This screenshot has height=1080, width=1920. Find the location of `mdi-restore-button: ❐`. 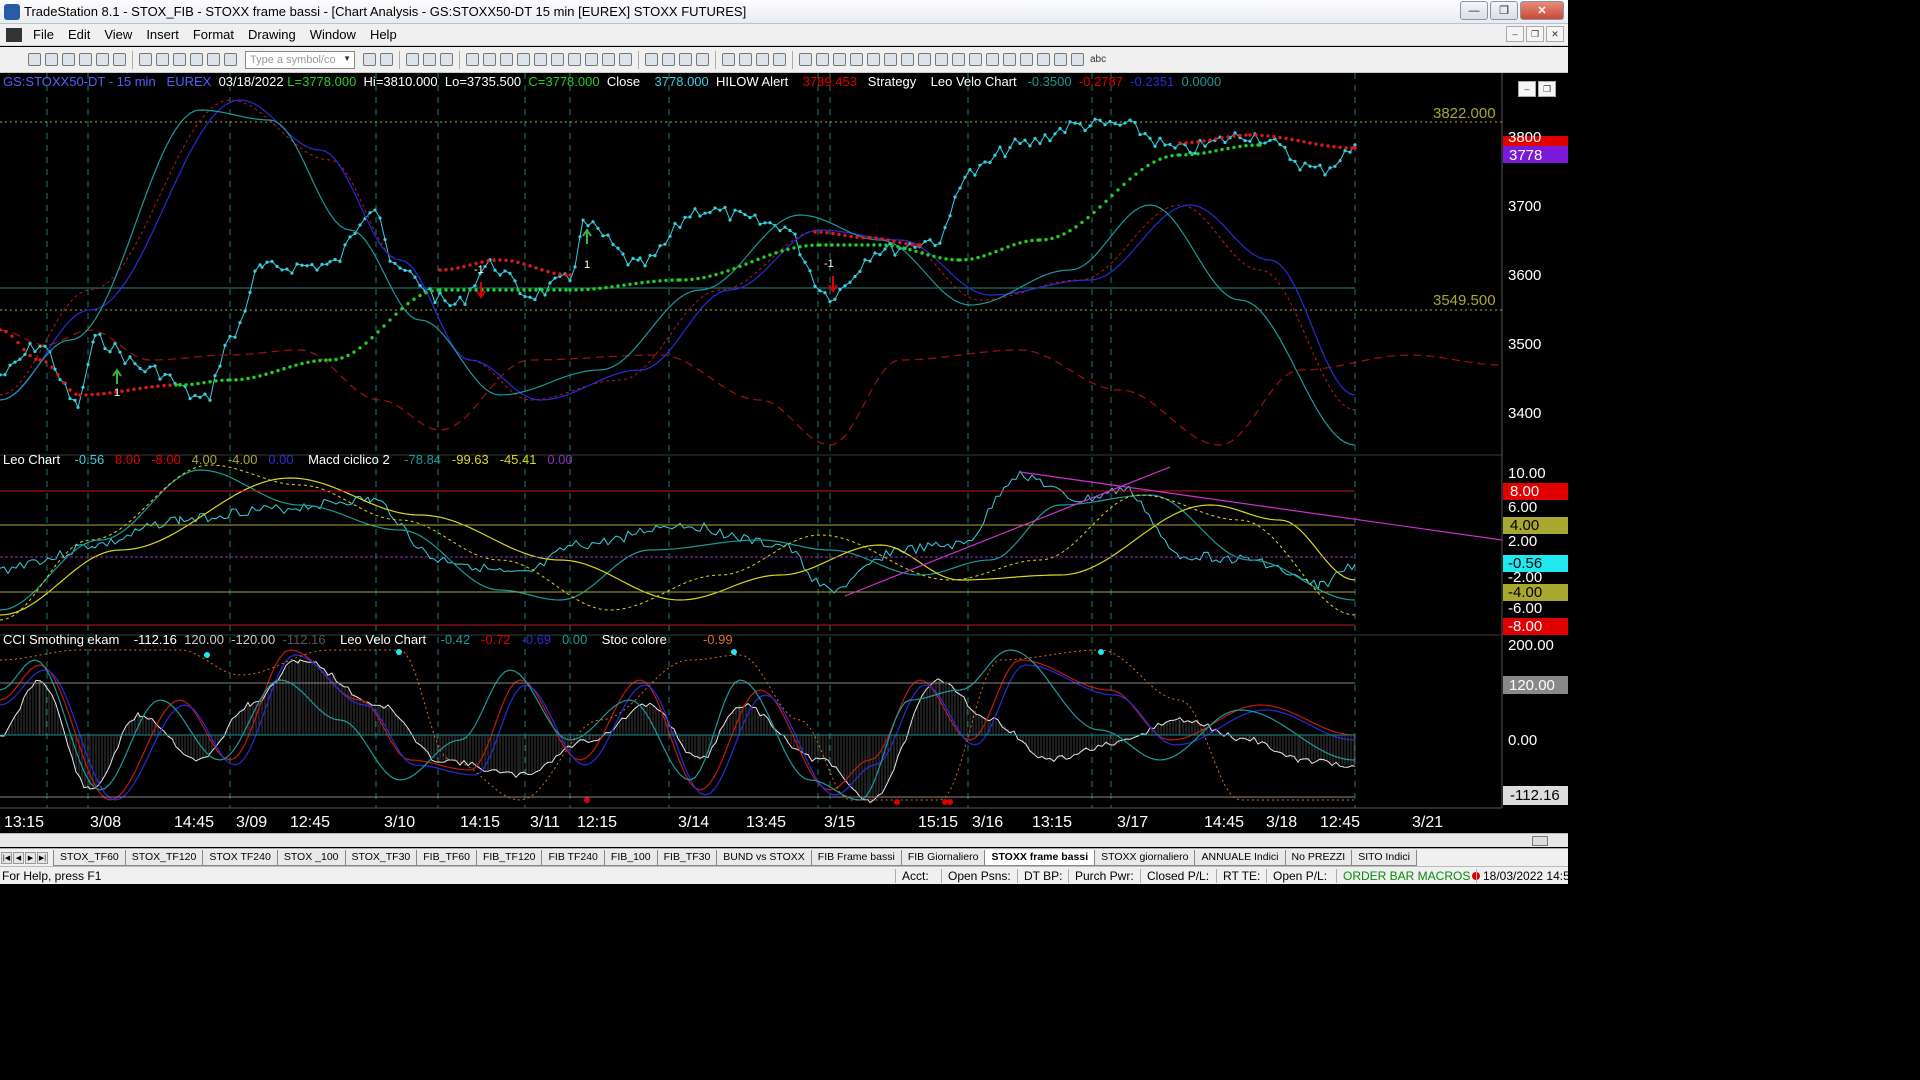

mdi-restore-button: ❐ is located at coordinates (1535, 34).